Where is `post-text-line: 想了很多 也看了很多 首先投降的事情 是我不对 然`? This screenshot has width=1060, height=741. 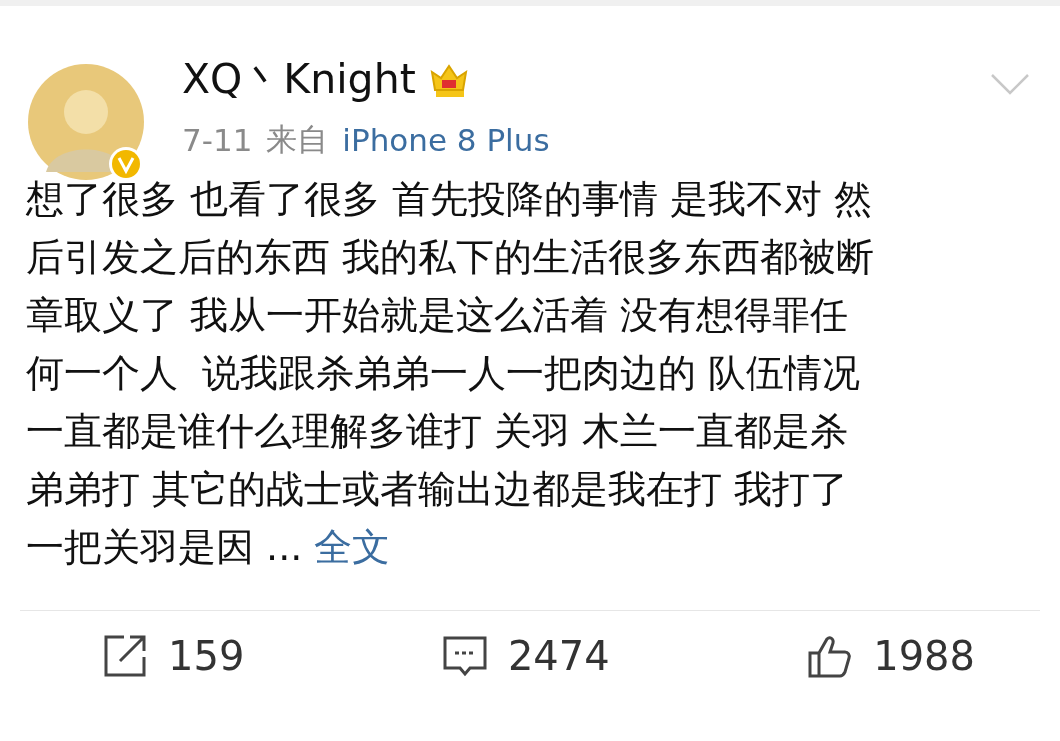
post-text-line: 想了很多 也看了很多 首先投降的事情 是我不对 然 is located at coordinates (450, 199).